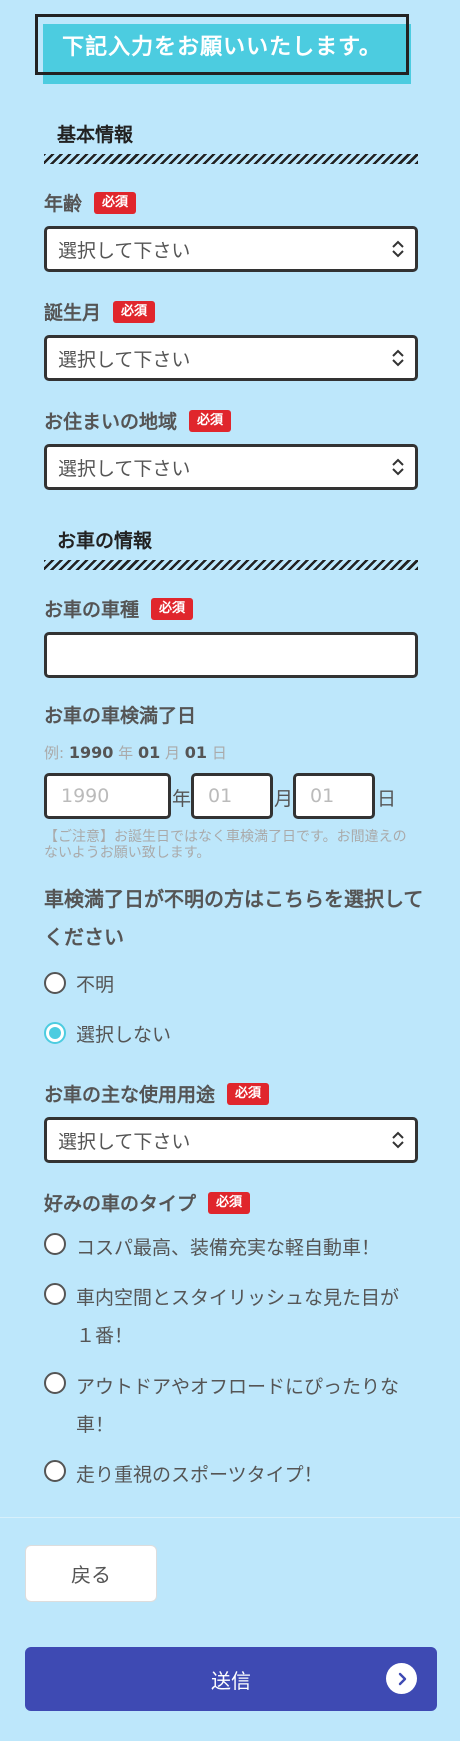  I want to click on radio-option-stylish: 車内空間とスタイリッシュな見た目が１番！, so click(229, 1317).